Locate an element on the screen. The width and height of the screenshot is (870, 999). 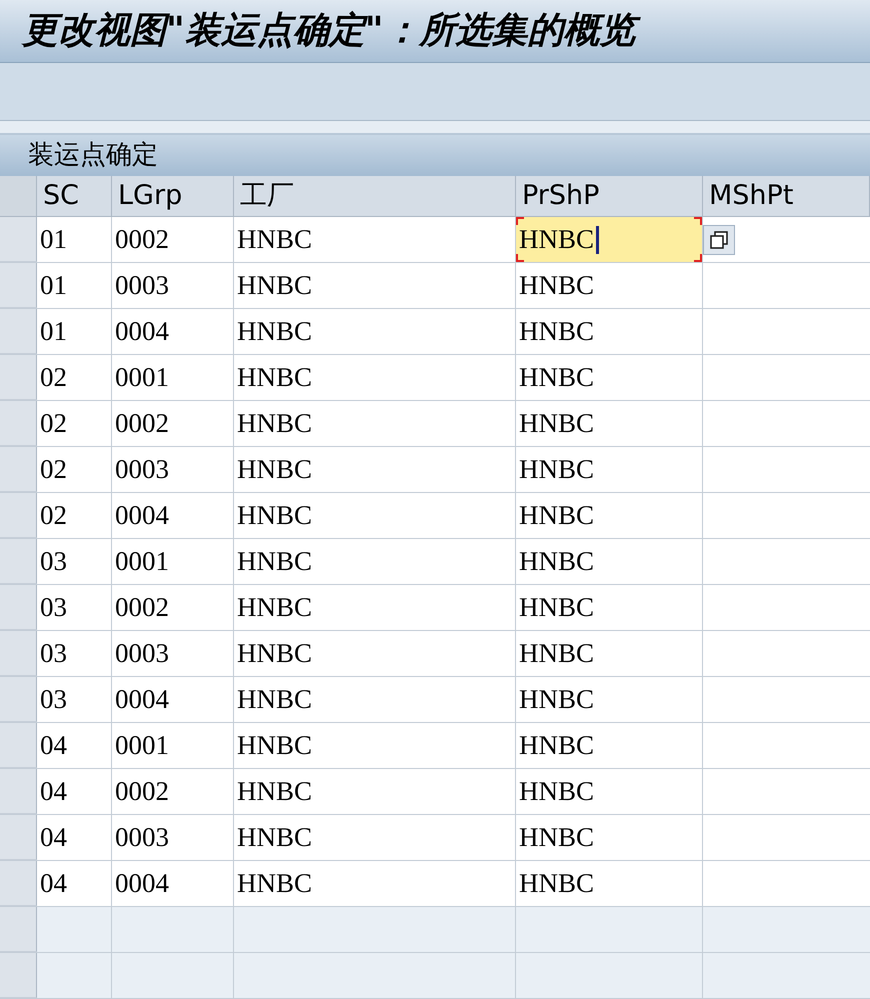
column-header: 工厂 is located at coordinates (375, 196).